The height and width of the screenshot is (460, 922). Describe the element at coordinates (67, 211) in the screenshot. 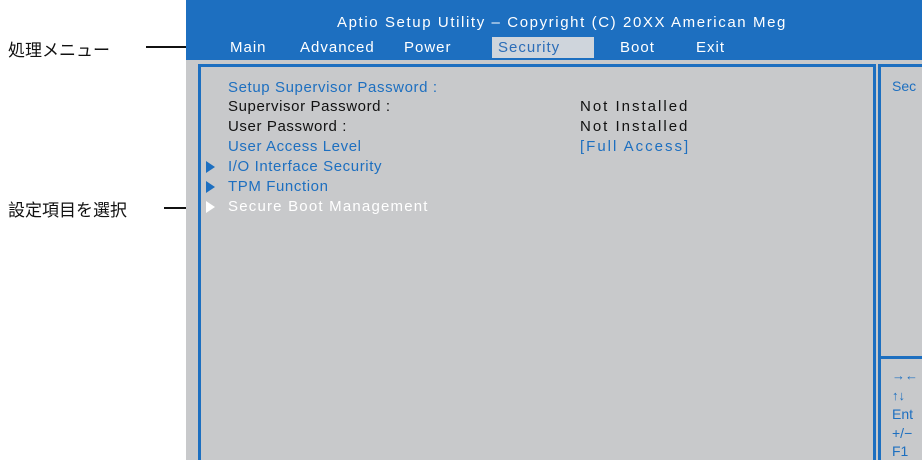

I see `annotation-select-label: 設定項目を選択` at that location.